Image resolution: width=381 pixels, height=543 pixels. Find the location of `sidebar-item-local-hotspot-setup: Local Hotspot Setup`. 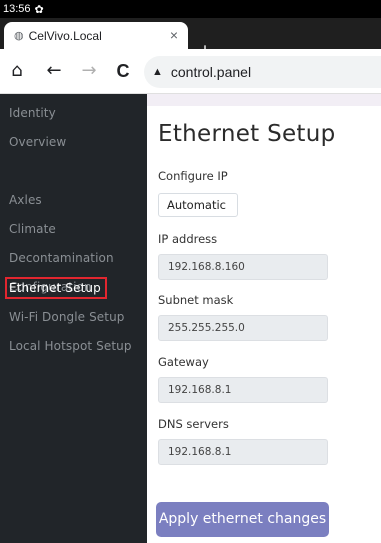

sidebar-item-local-hotspot-setup: Local Hotspot Setup is located at coordinates (70, 346).